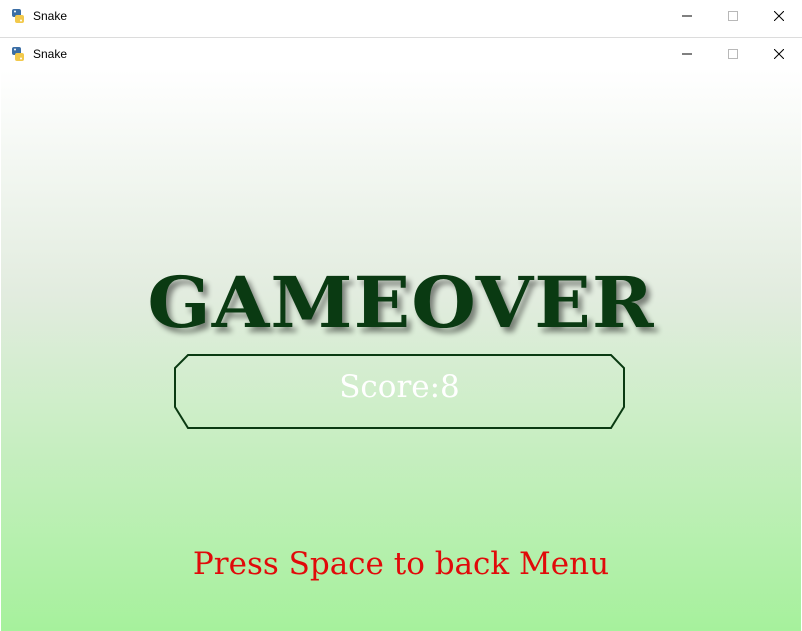 The width and height of the screenshot is (802, 631). I want to click on score-panel: Score:8, so click(399, 391).